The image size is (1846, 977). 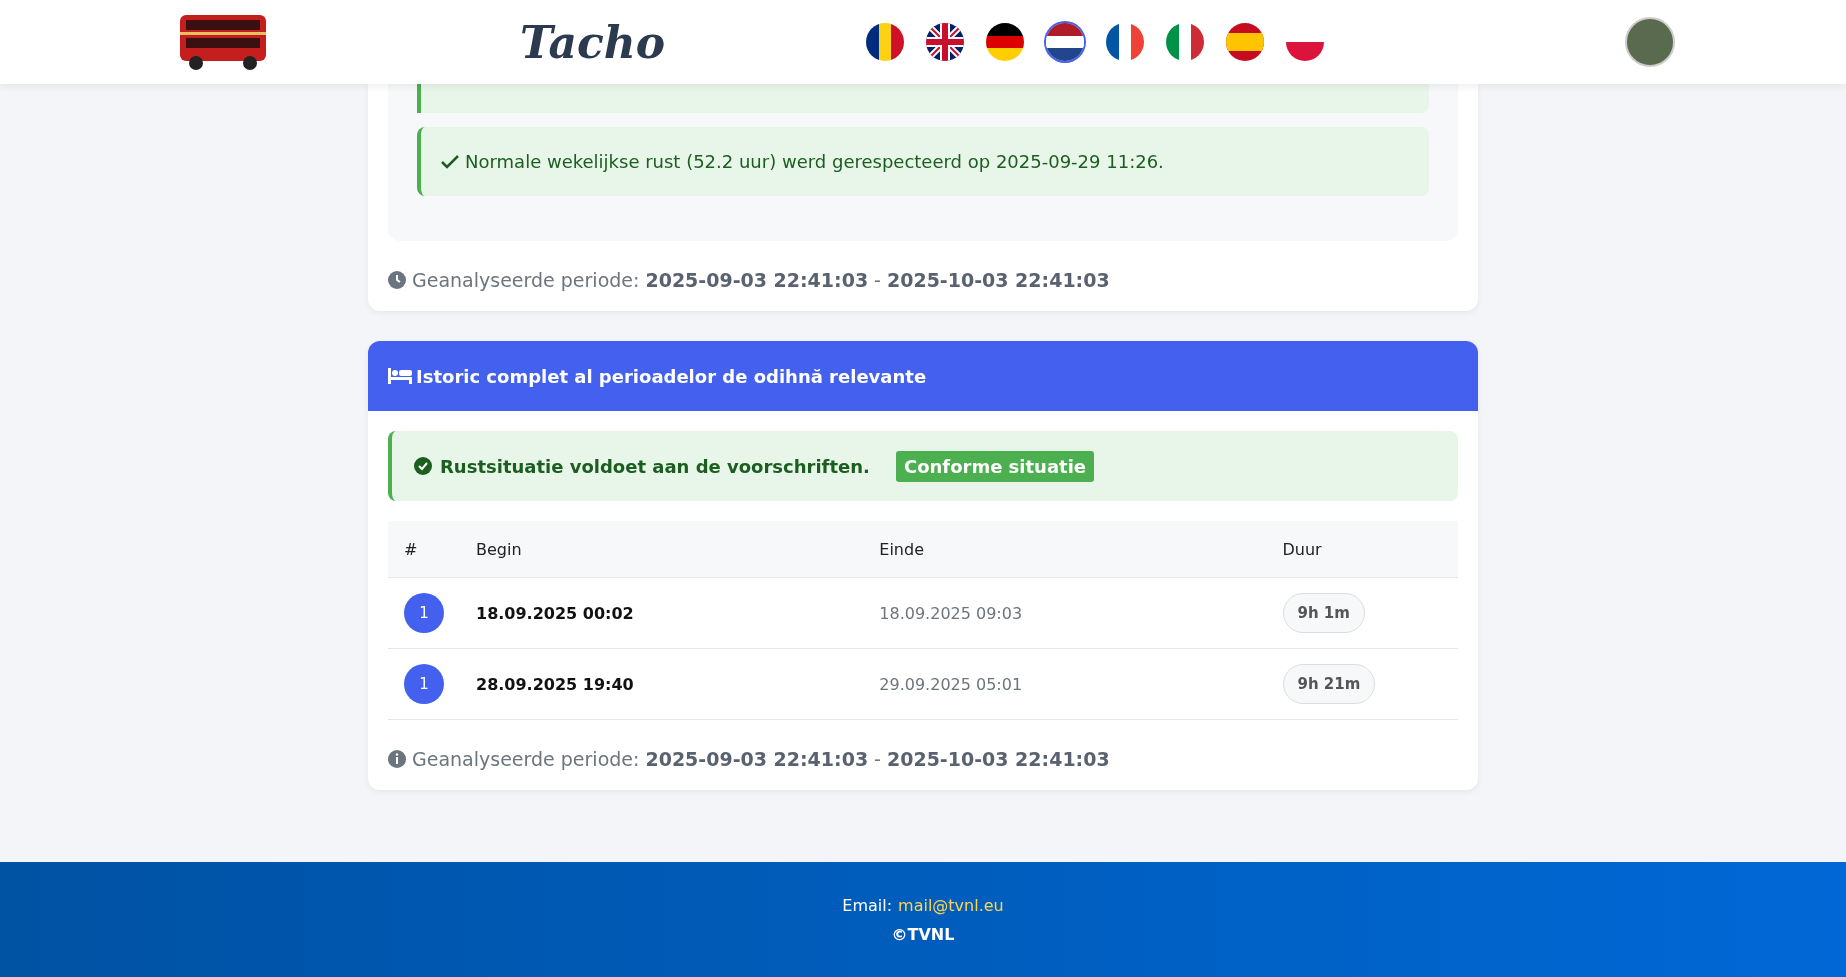 I want to click on end-cell: 29.09.2025 05:01, so click(x=951, y=684).